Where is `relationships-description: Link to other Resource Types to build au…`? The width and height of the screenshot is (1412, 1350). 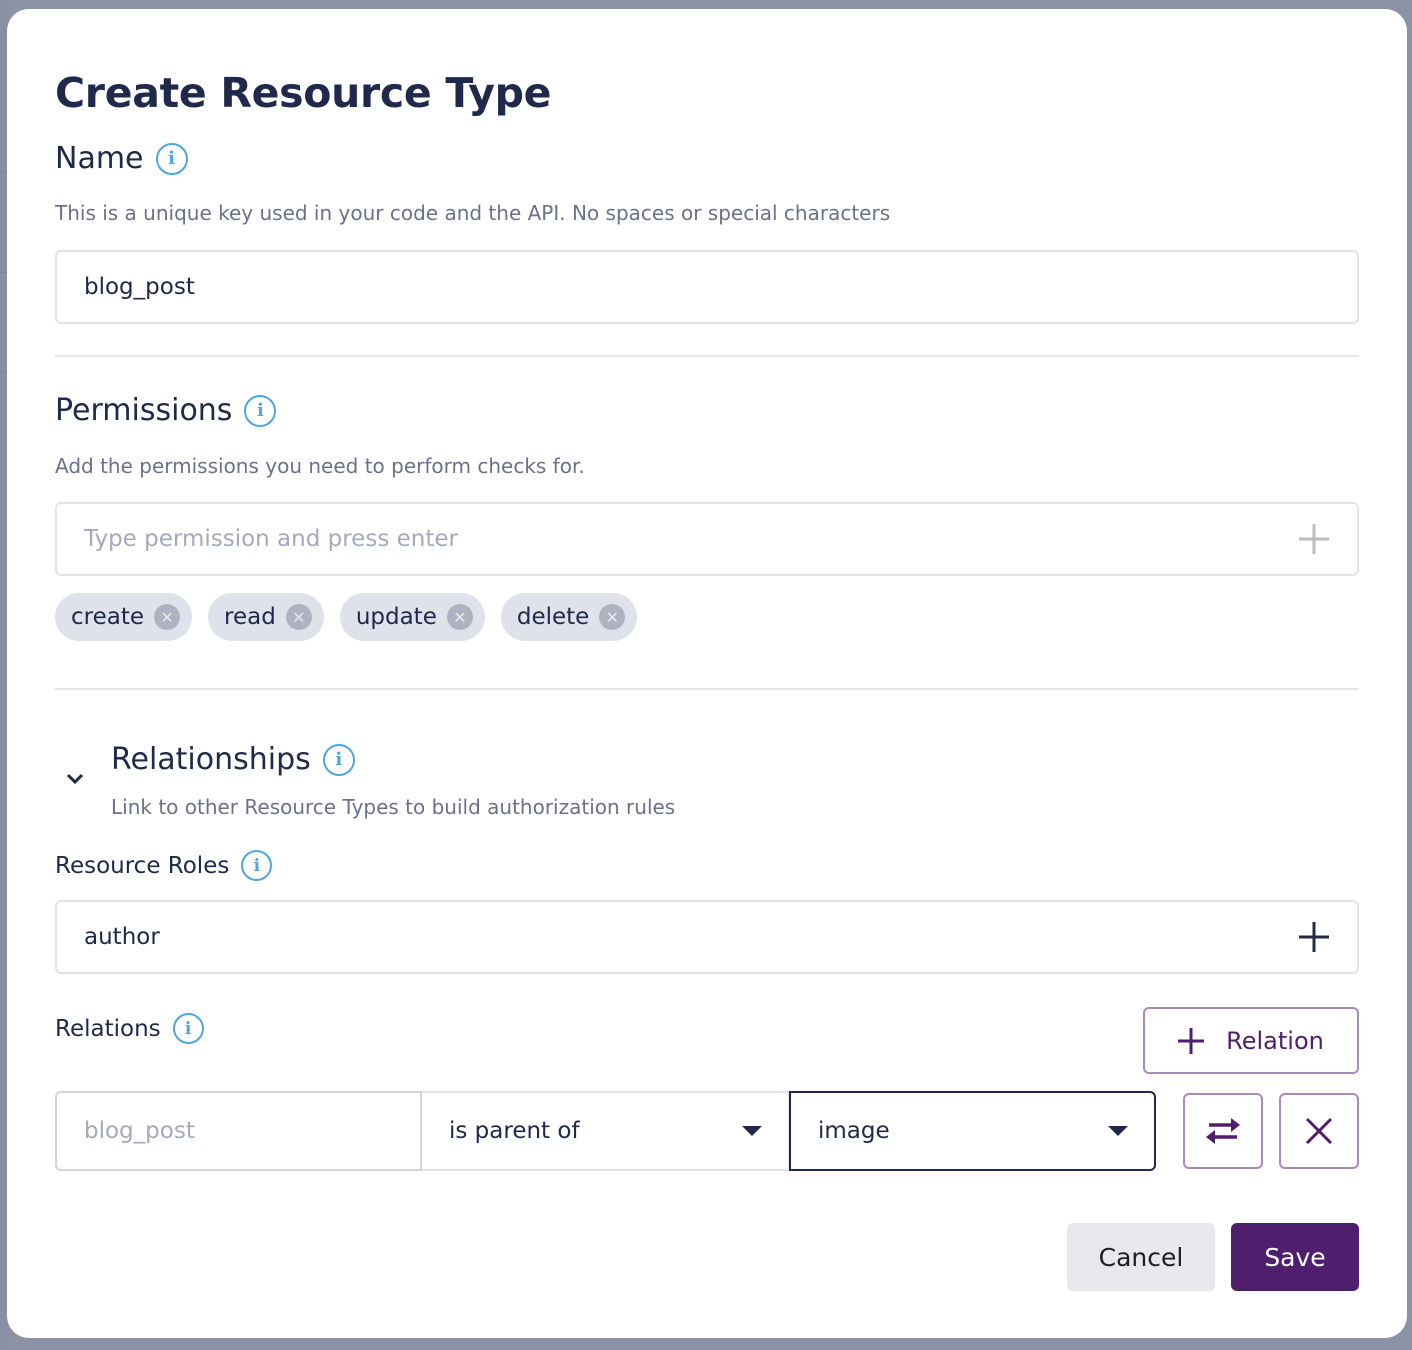
relationships-description: Link to other Resource Types to build au… is located at coordinates (393, 807).